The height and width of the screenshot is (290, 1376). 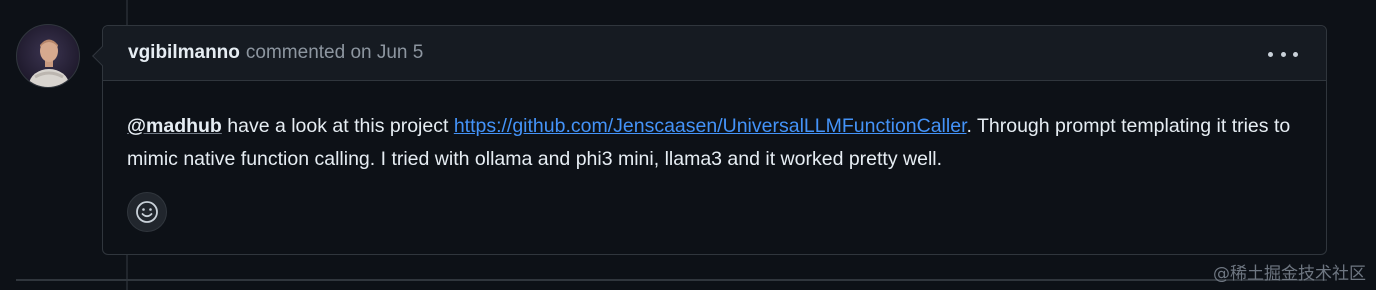 I want to click on avatar, so click(x=48, y=56).